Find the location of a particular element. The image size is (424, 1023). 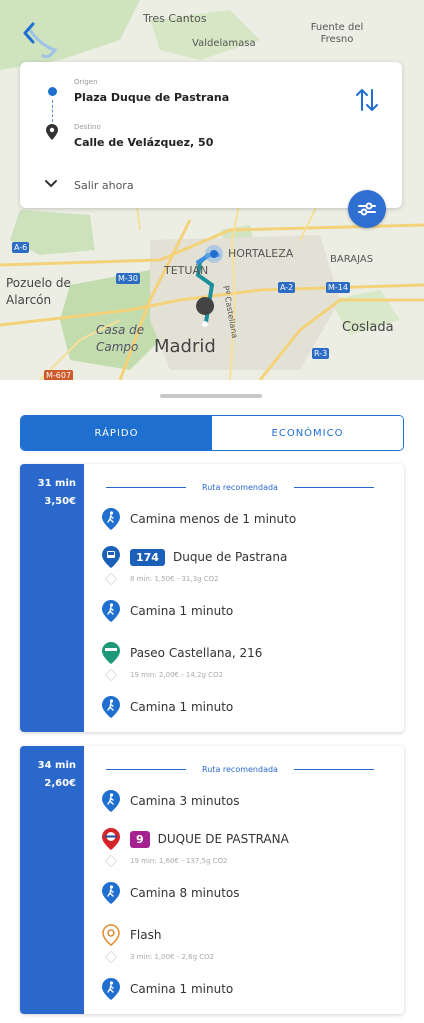

step-walk: Camina menos de 1 minuto is located at coordinates (247, 519).